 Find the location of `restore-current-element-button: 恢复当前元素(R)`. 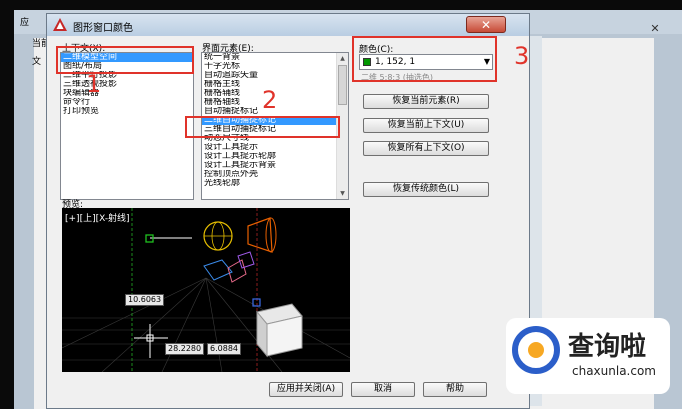

restore-current-element-button: 恢复当前元素(R) is located at coordinates (426, 101).